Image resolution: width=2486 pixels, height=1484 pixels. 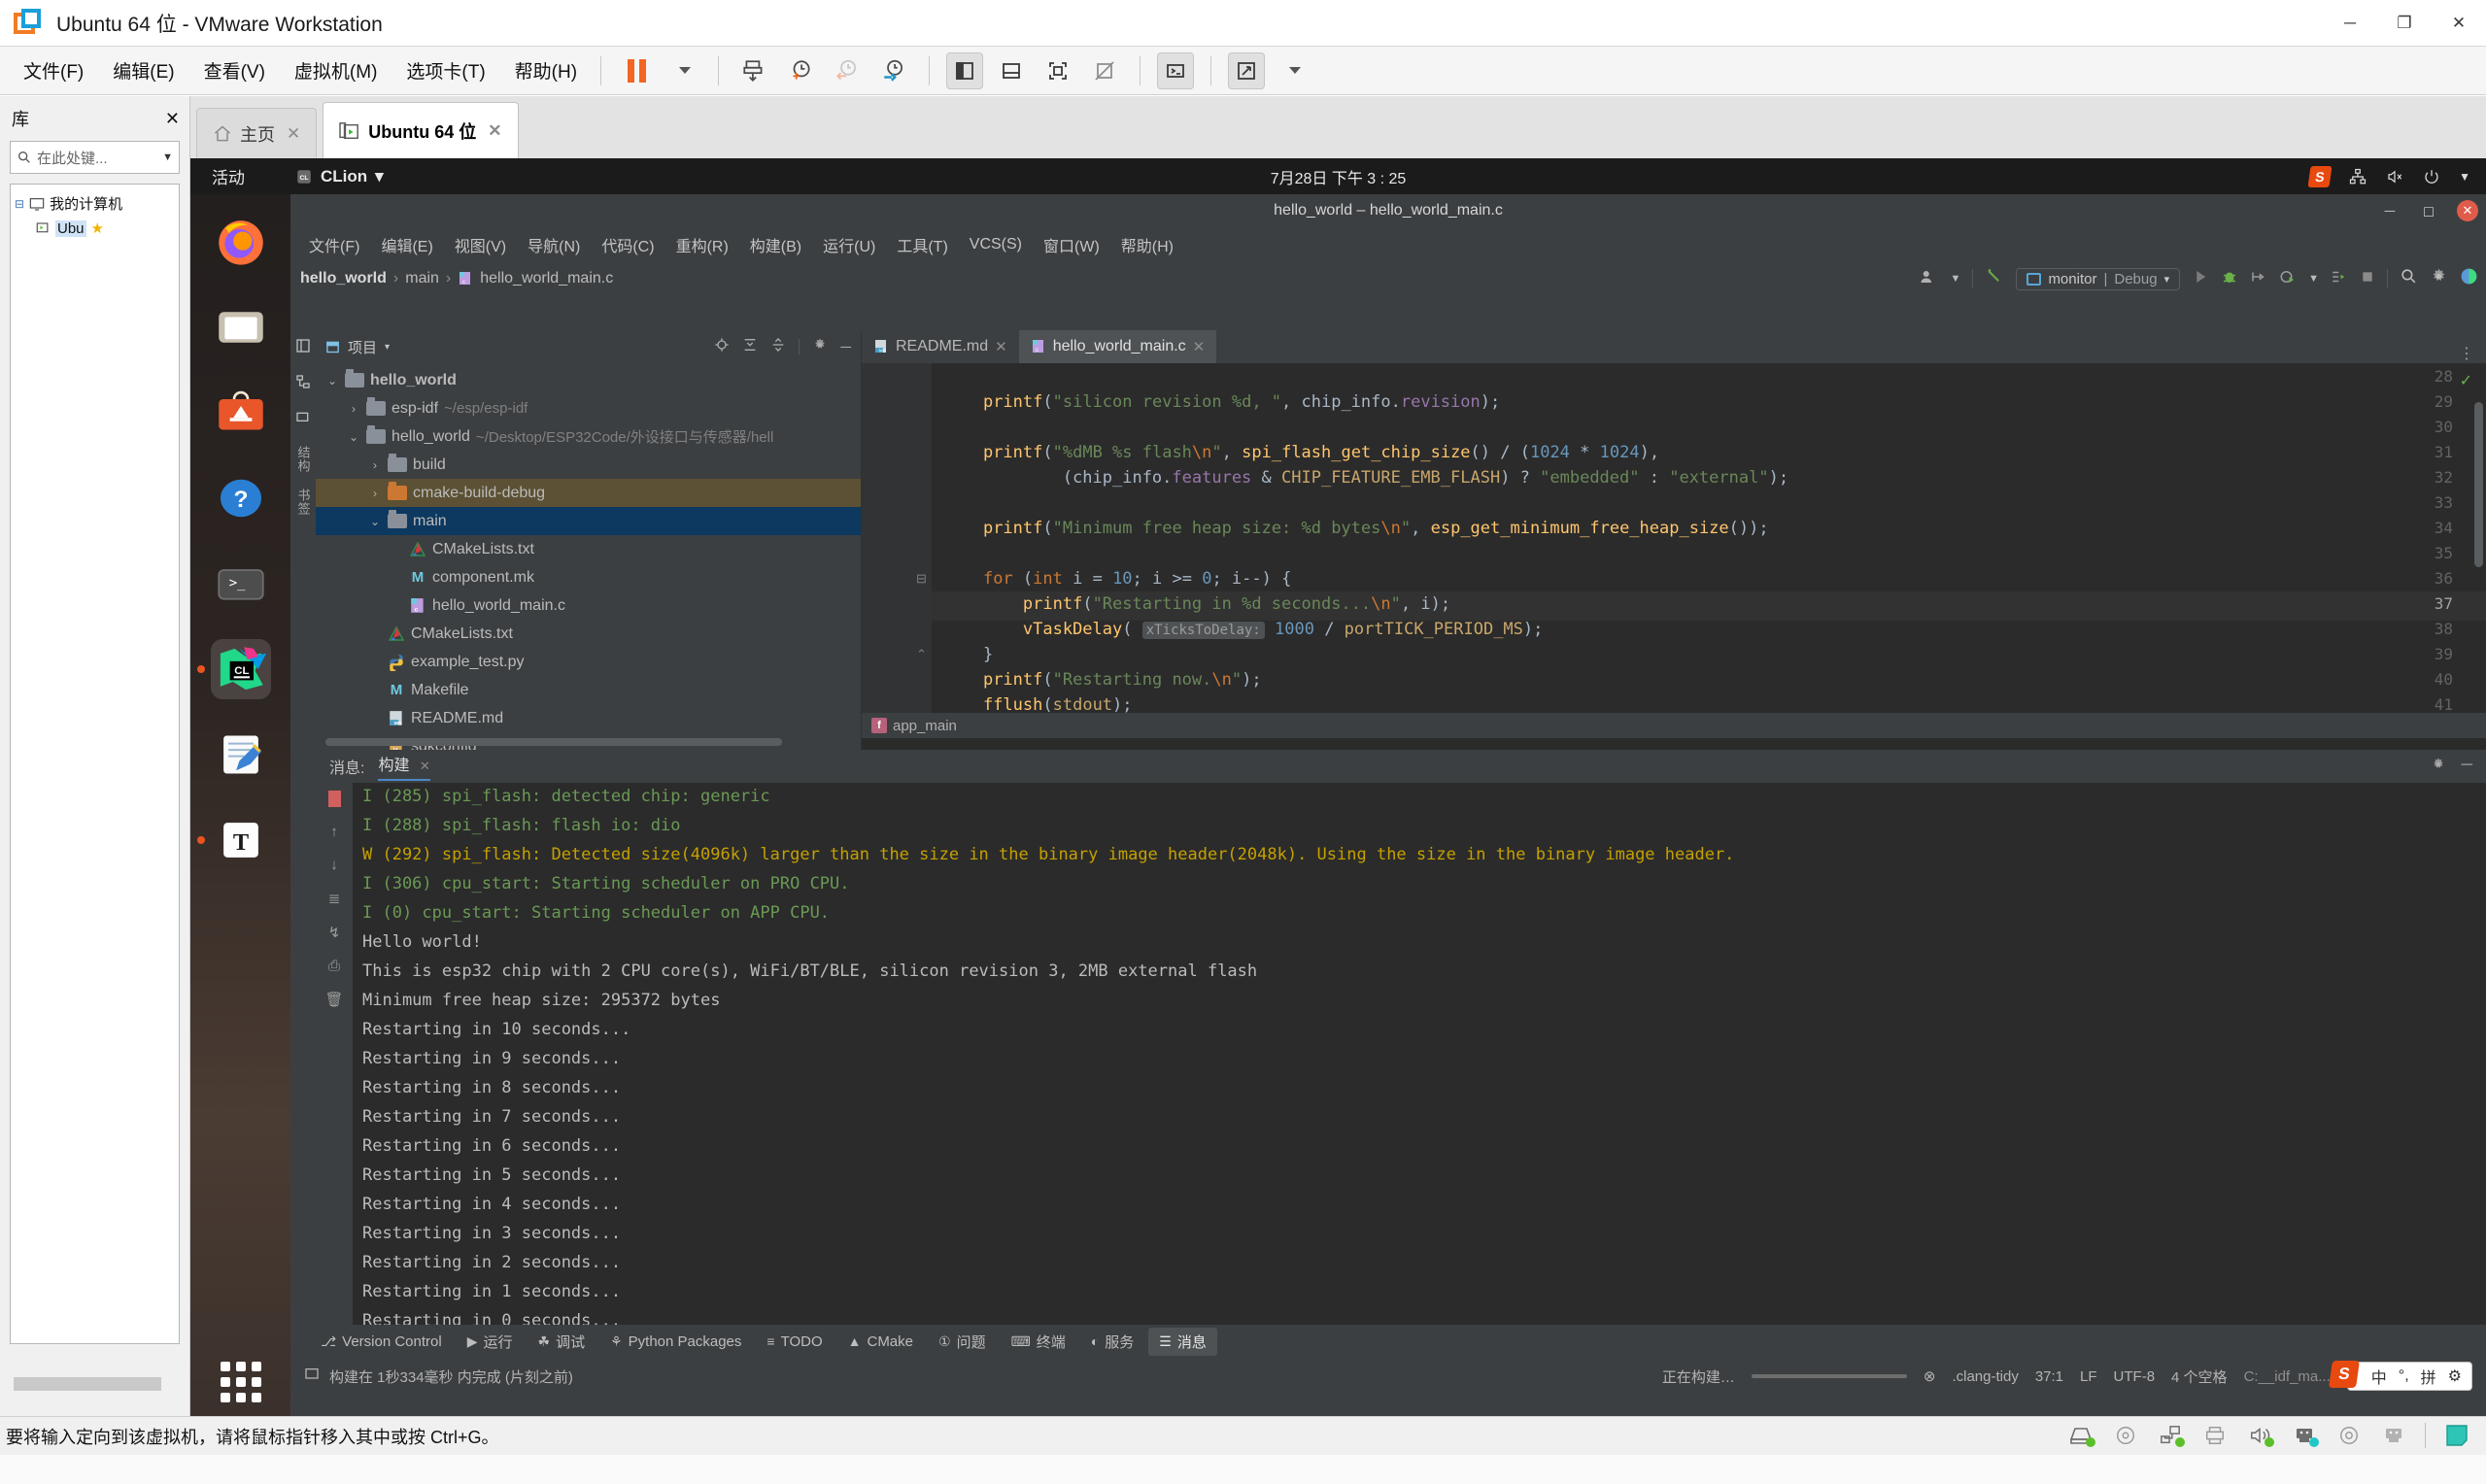 I want to click on gear-icon, so click(x=2438, y=767).